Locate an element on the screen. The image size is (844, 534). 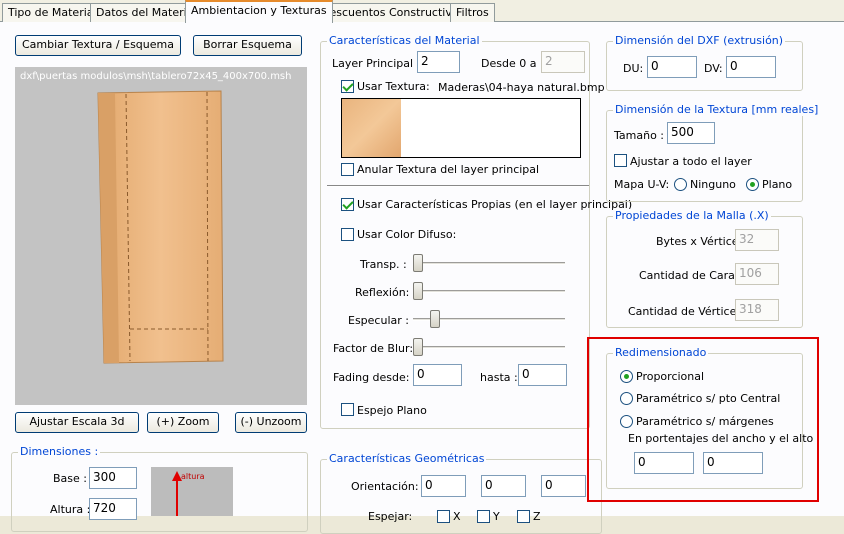
fading-label: Fading desde: is located at coordinates (371, 377).